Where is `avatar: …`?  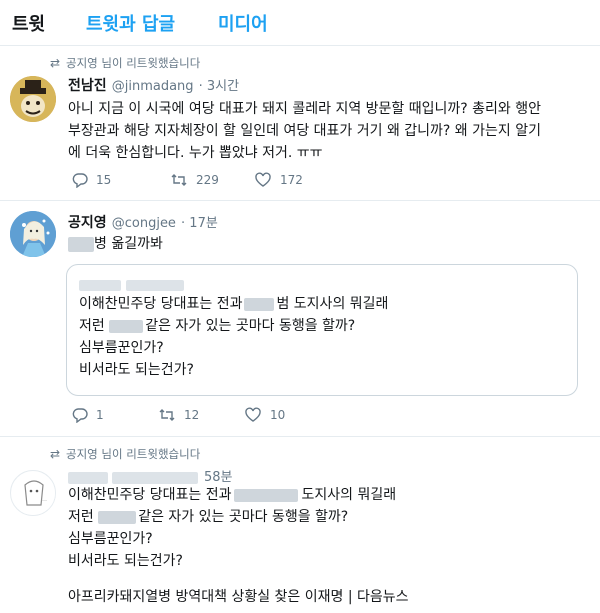 avatar: … is located at coordinates (33, 493).